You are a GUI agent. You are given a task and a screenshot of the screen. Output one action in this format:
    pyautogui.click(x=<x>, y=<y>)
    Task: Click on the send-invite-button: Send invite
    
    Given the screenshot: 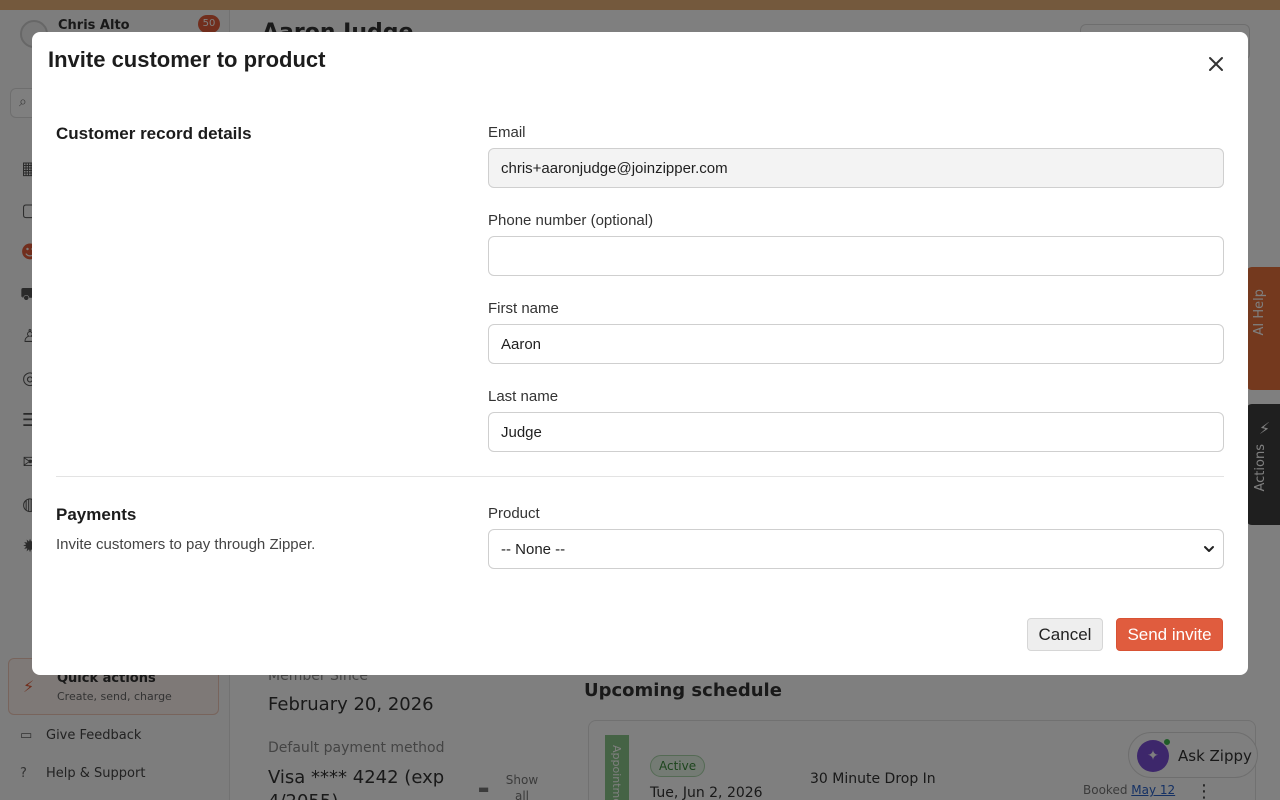 What is the action you would take?
    pyautogui.click(x=1169, y=634)
    